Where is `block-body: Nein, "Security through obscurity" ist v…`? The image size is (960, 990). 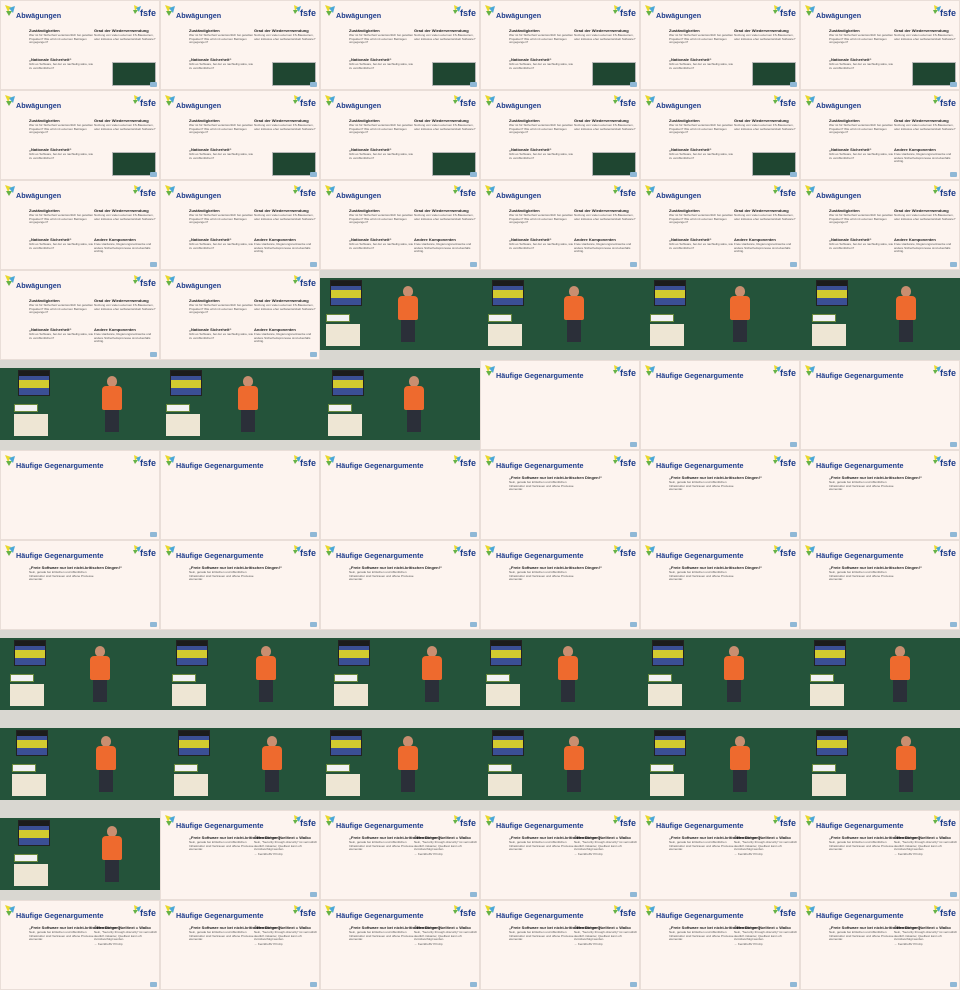 block-body: Nein, "Security through obscurity" ist v… is located at coordinates (765, 936).